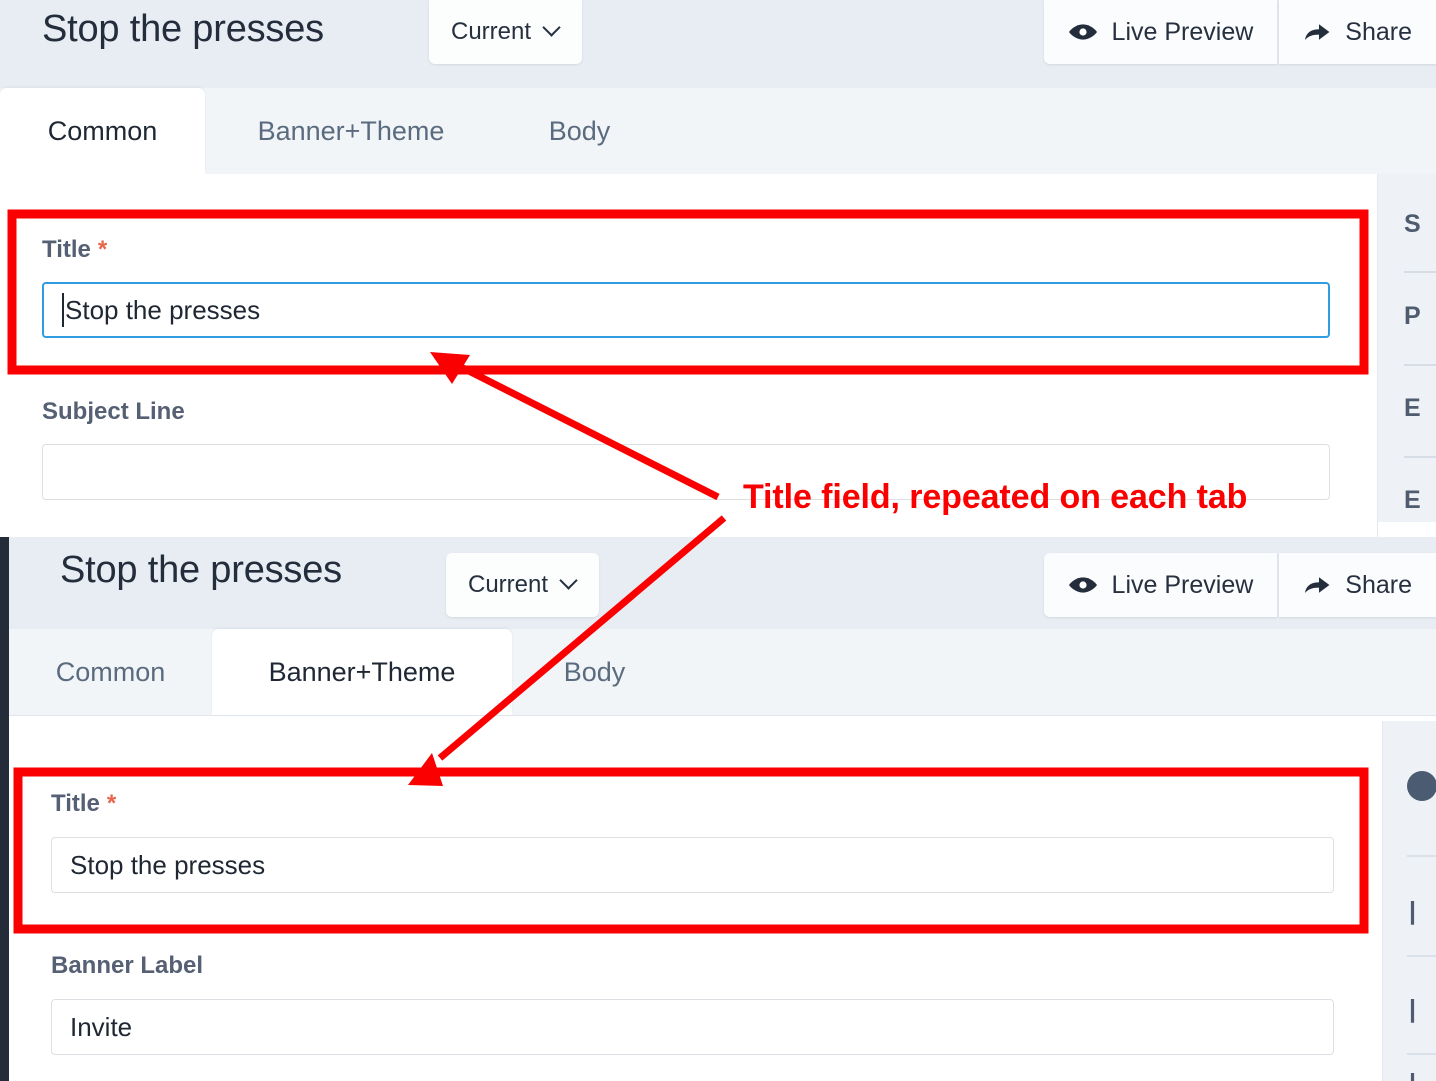 This screenshot has height=1081, width=1436. I want to click on title-input-value: Stop the presses, so click(168, 864).